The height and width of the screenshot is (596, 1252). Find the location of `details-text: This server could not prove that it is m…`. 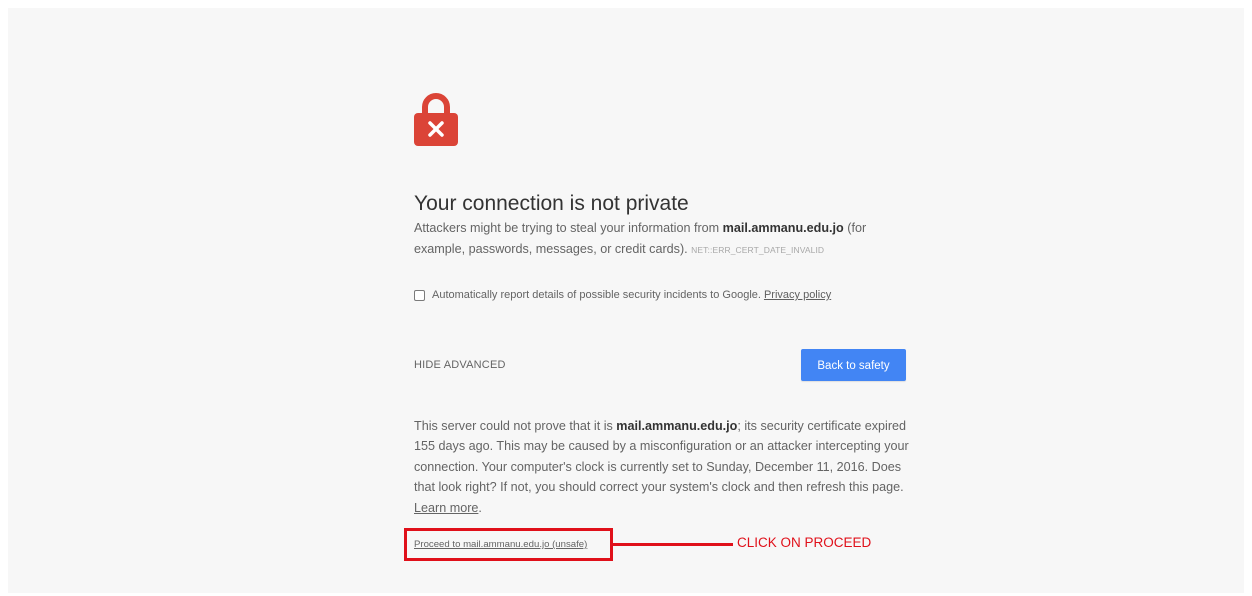

details-text: This server could not prove that it is m… is located at coordinates (661, 467).